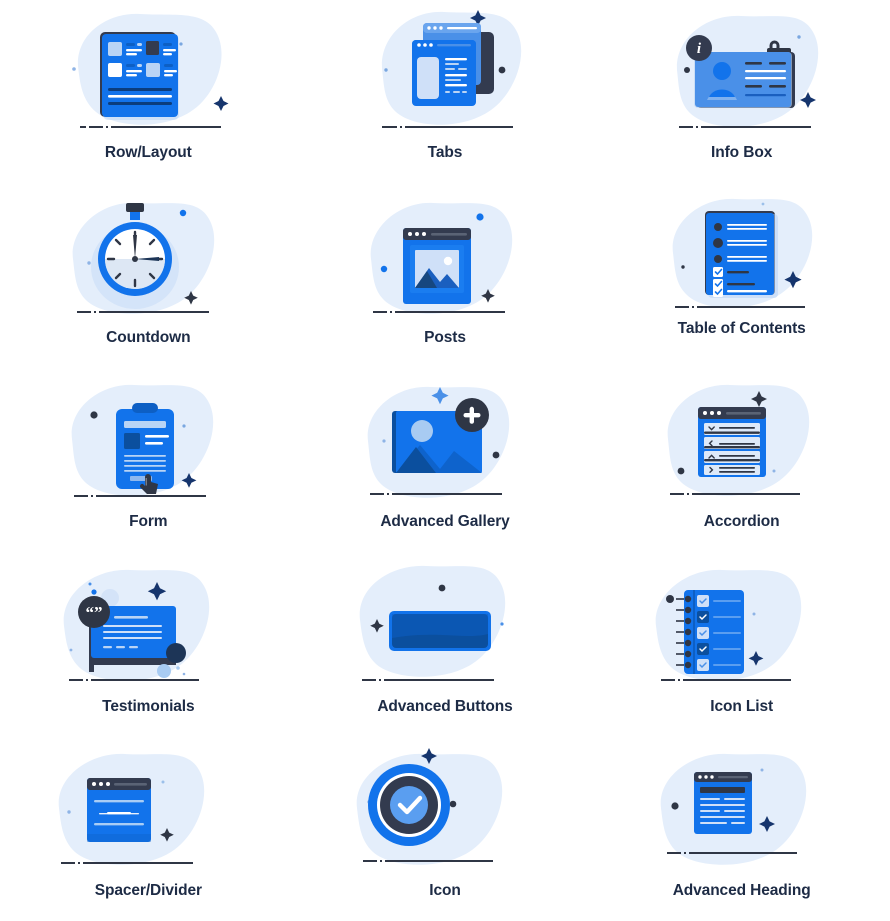 This screenshot has width=890, height=921. Describe the element at coordinates (740, 258) in the screenshot. I see `table-of-contents-icon` at that location.